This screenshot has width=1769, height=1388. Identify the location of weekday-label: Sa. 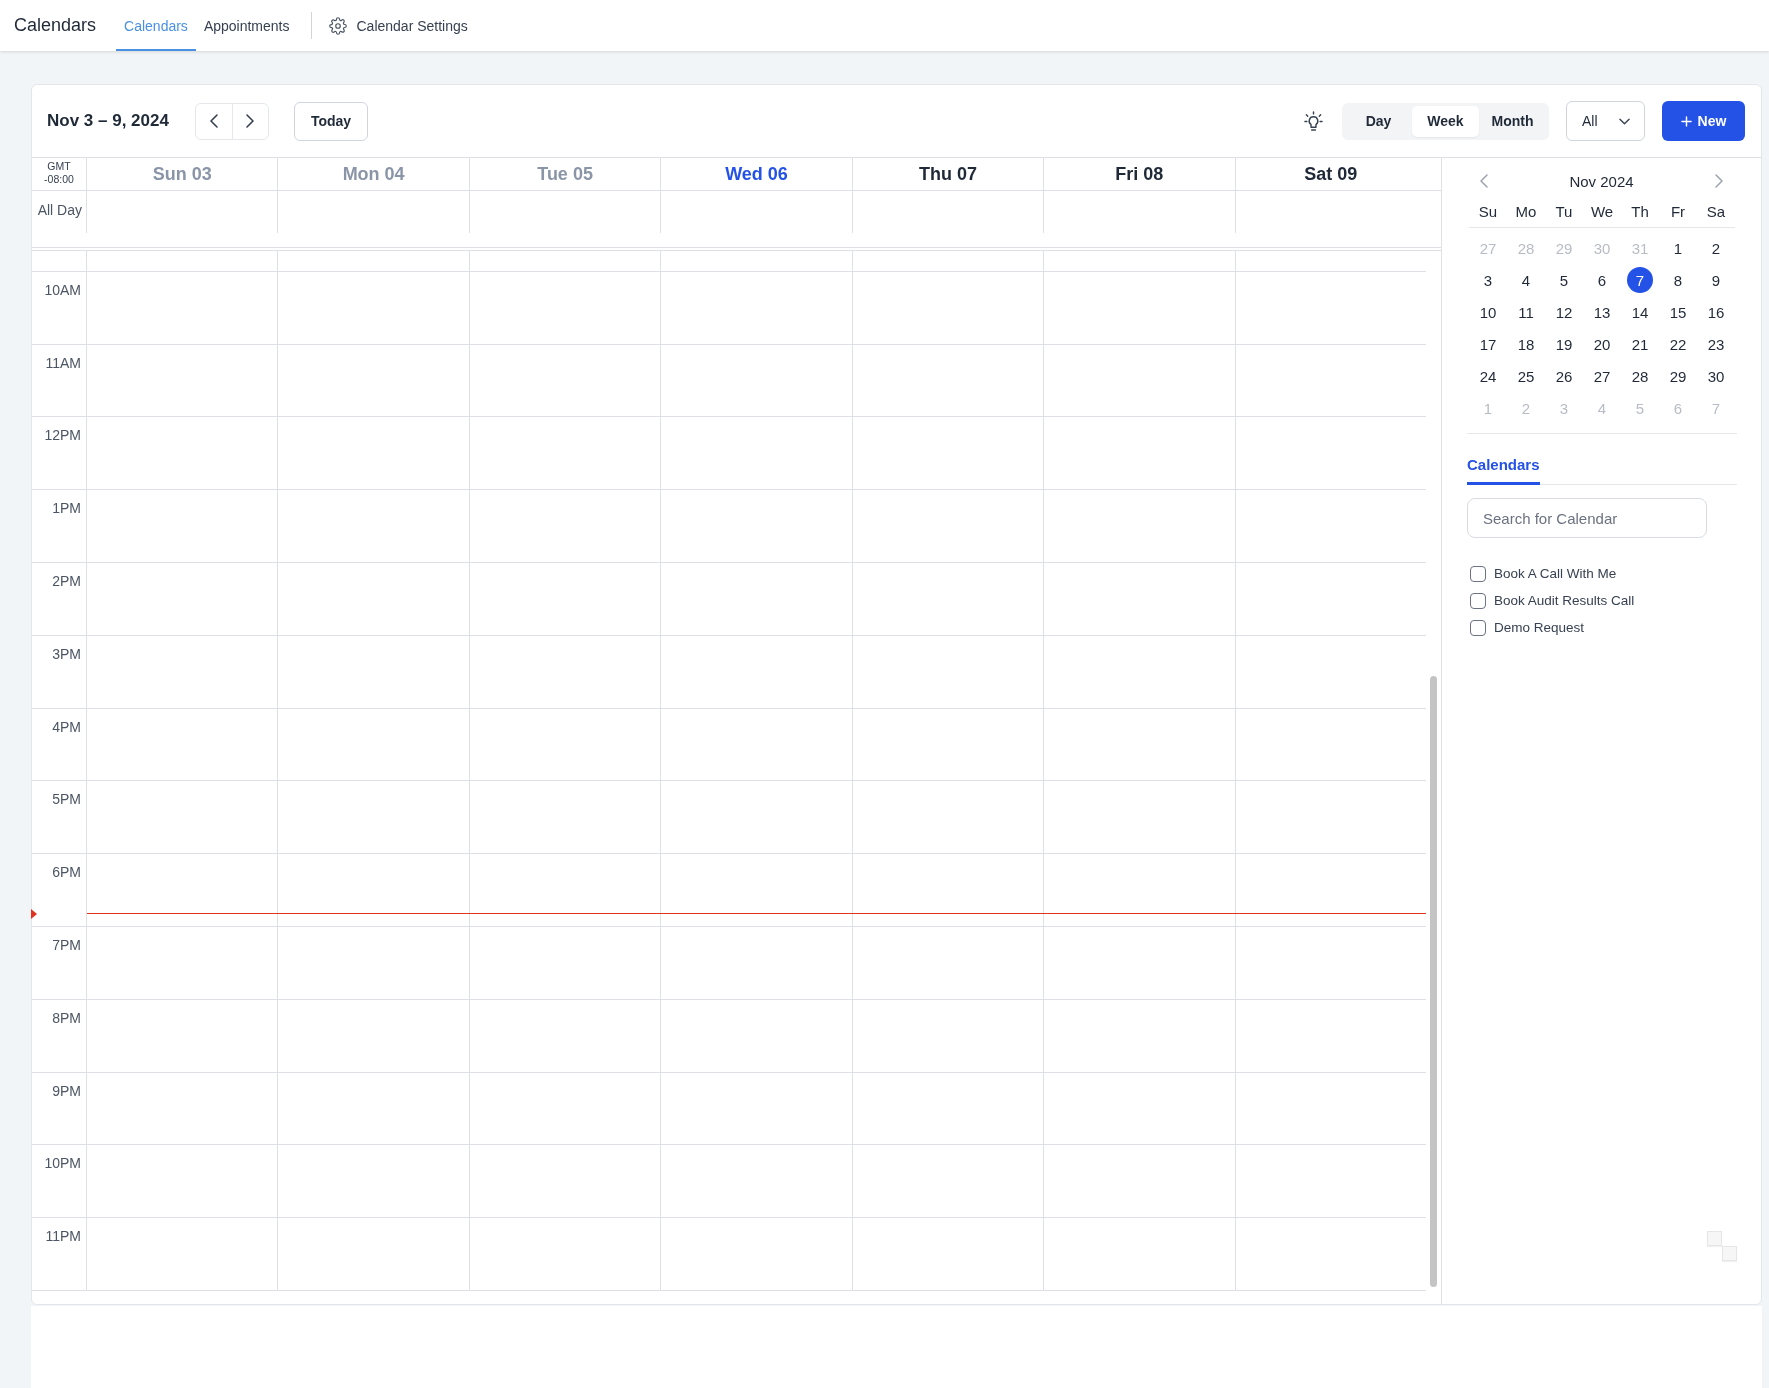
(1716, 211).